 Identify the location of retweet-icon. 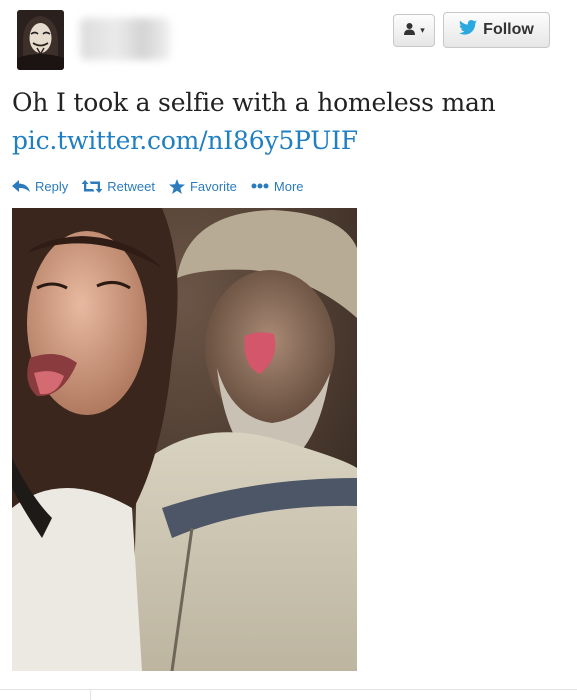
(92, 186).